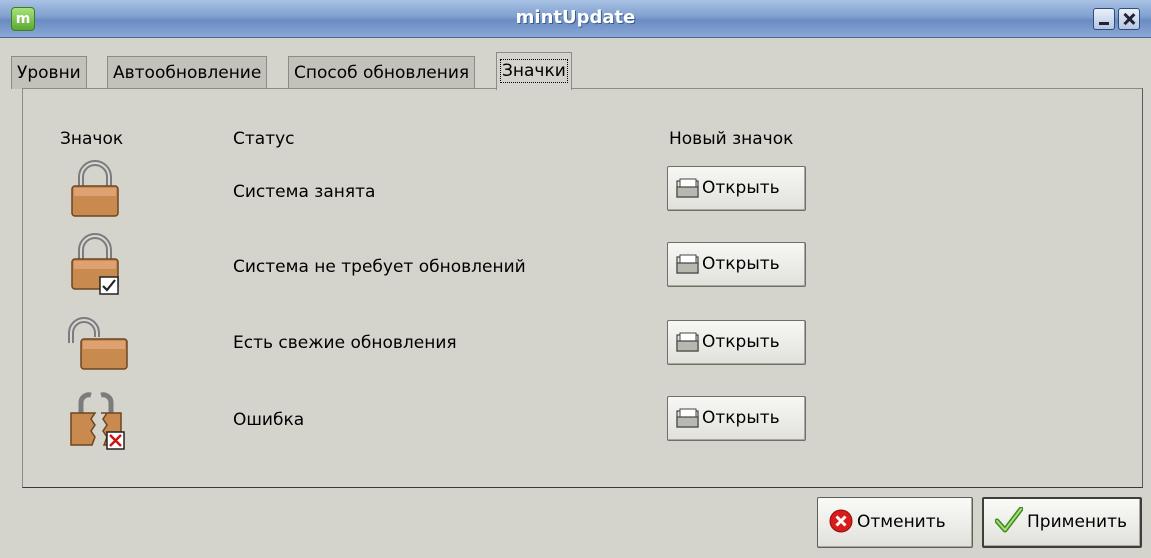 The width and height of the screenshot is (1151, 558). I want to click on status-label-up-to-date: Система не требует обновлений, so click(379, 267).